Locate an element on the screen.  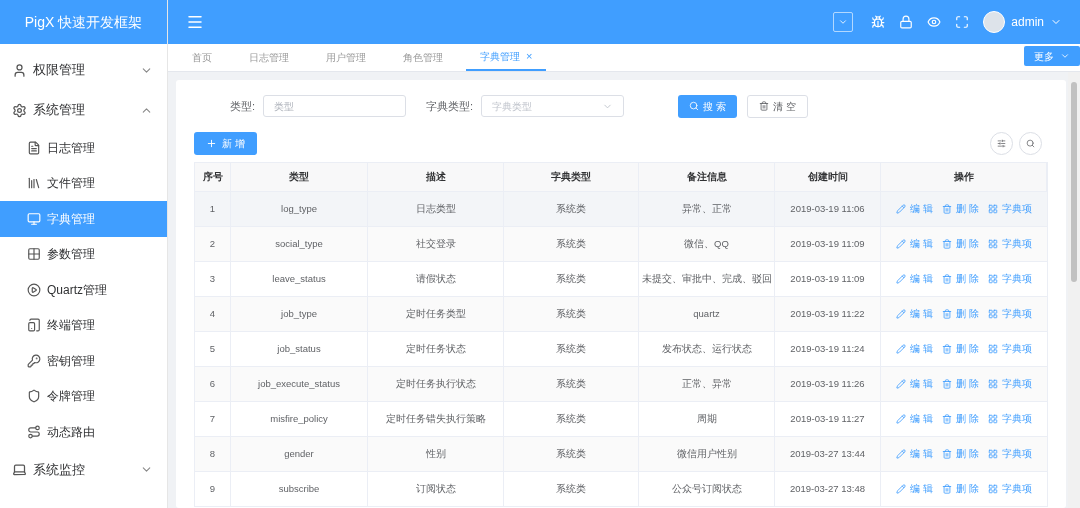
table-cell: 系统类 is located at coordinates (571, 489).